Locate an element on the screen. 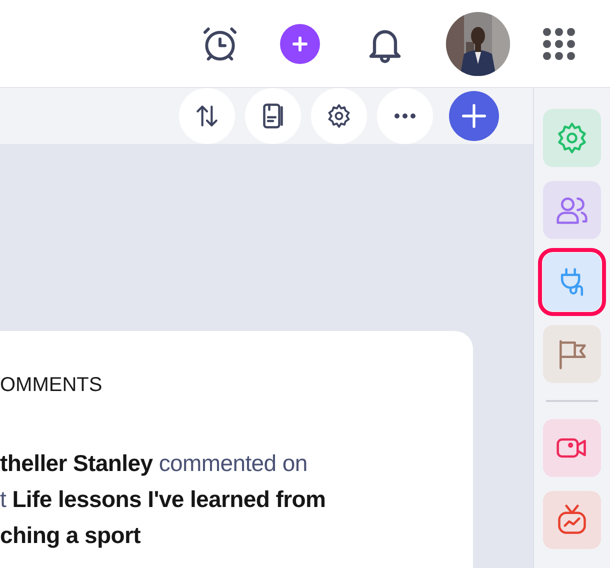  apps-grid-graphic is located at coordinates (559, 43).